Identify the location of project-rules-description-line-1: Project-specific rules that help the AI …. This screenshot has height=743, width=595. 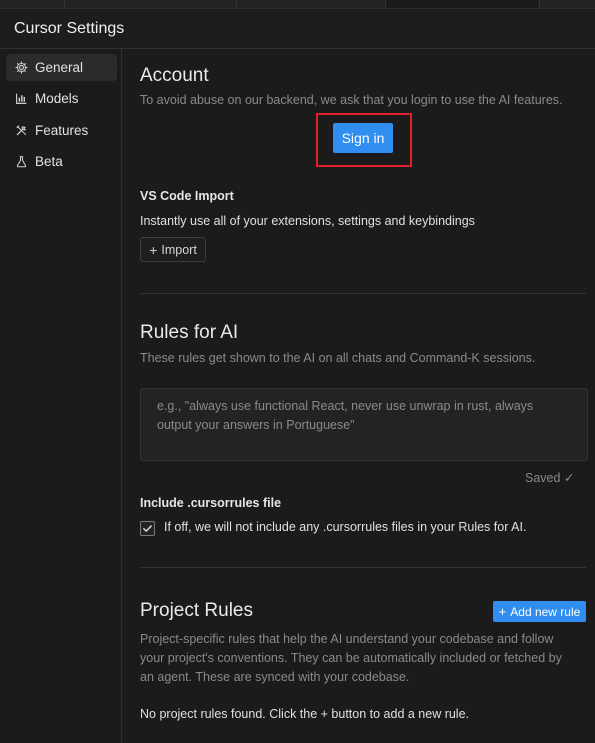
(347, 639).